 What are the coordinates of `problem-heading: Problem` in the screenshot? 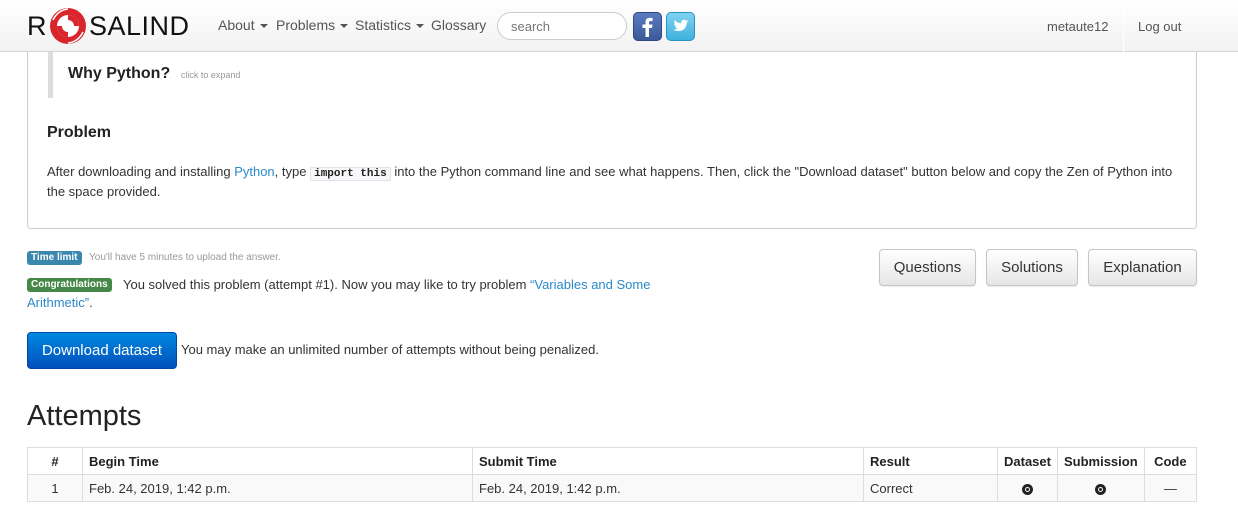 It's located at (79, 132).